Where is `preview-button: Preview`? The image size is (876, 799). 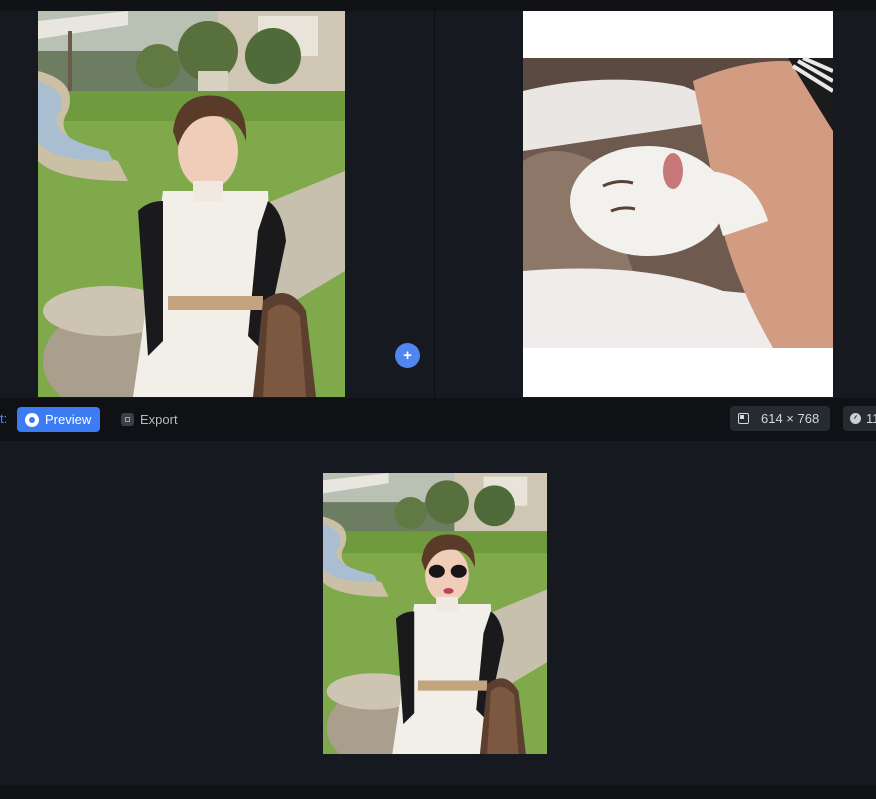
preview-button: Preview is located at coordinates (58, 419).